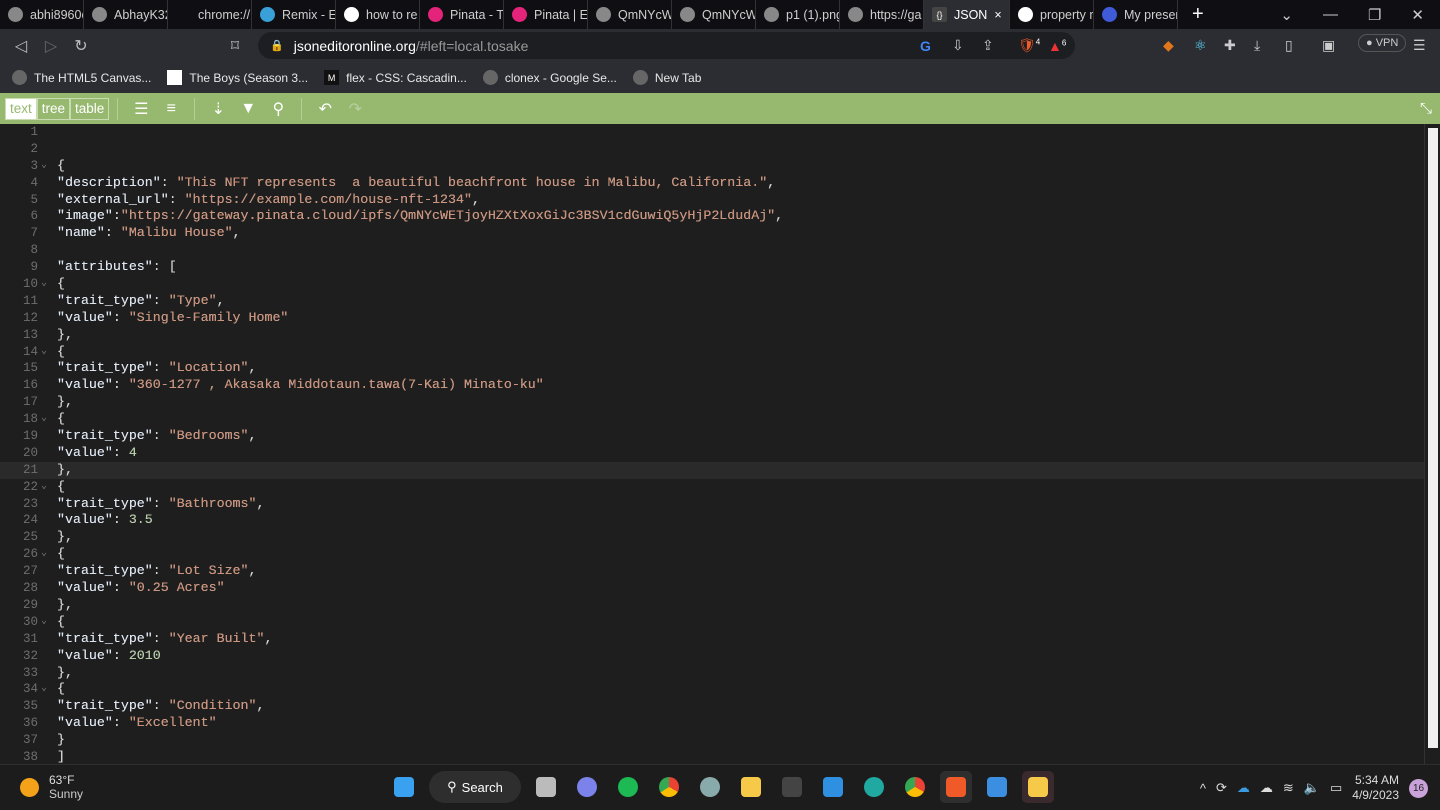 The width and height of the screenshot is (1440, 810). I want to click on code-line: 14 ⌄{{, so click(712, 352).